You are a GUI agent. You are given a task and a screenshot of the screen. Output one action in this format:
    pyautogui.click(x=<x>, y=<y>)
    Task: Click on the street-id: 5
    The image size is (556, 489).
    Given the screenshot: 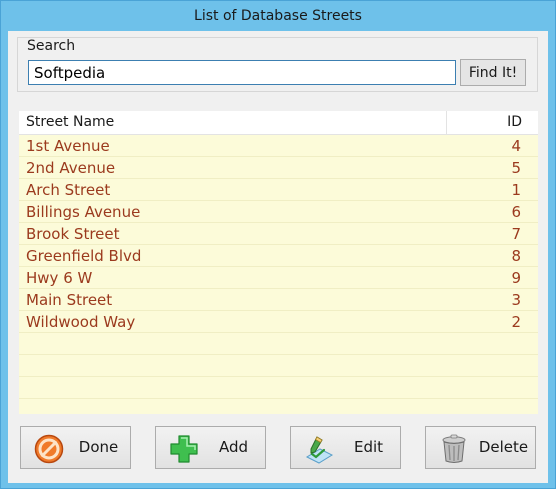 What is the action you would take?
    pyautogui.click(x=516, y=168)
    